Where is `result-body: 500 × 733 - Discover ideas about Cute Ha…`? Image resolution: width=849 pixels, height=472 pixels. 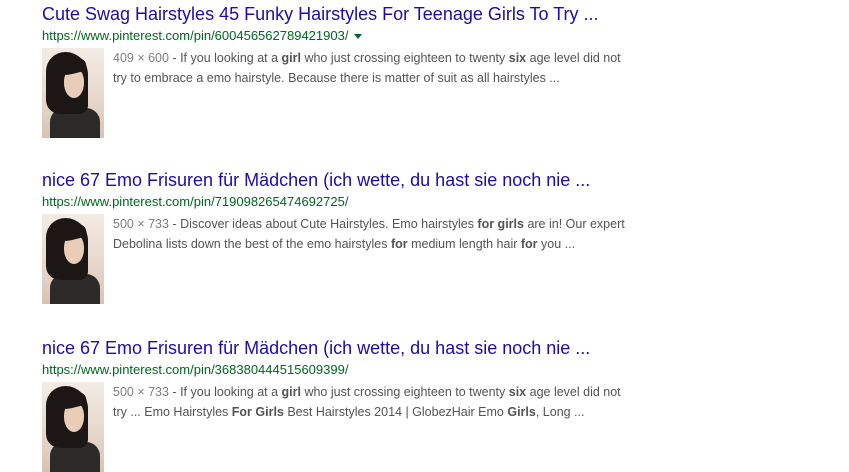
result-body: 500 × 733 - Discover ideas about Cute Ha… is located at coordinates (352, 259).